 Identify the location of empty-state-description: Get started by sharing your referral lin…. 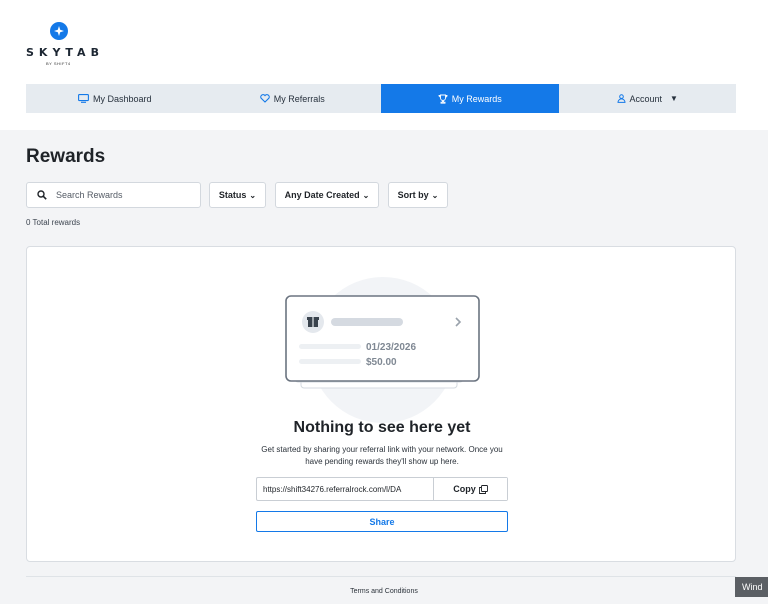
(382, 455).